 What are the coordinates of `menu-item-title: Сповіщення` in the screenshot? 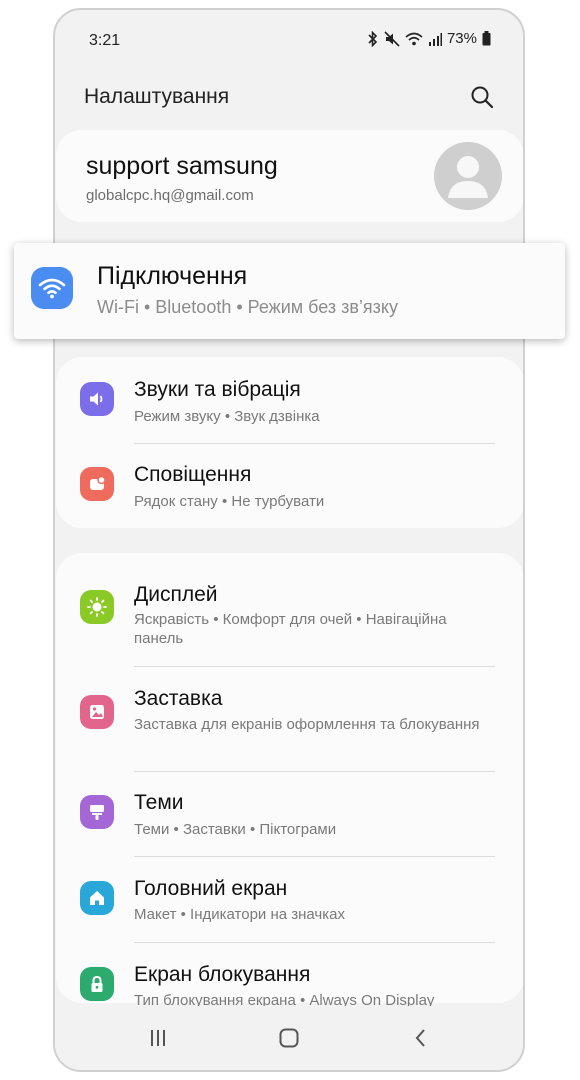 It's located at (193, 474).